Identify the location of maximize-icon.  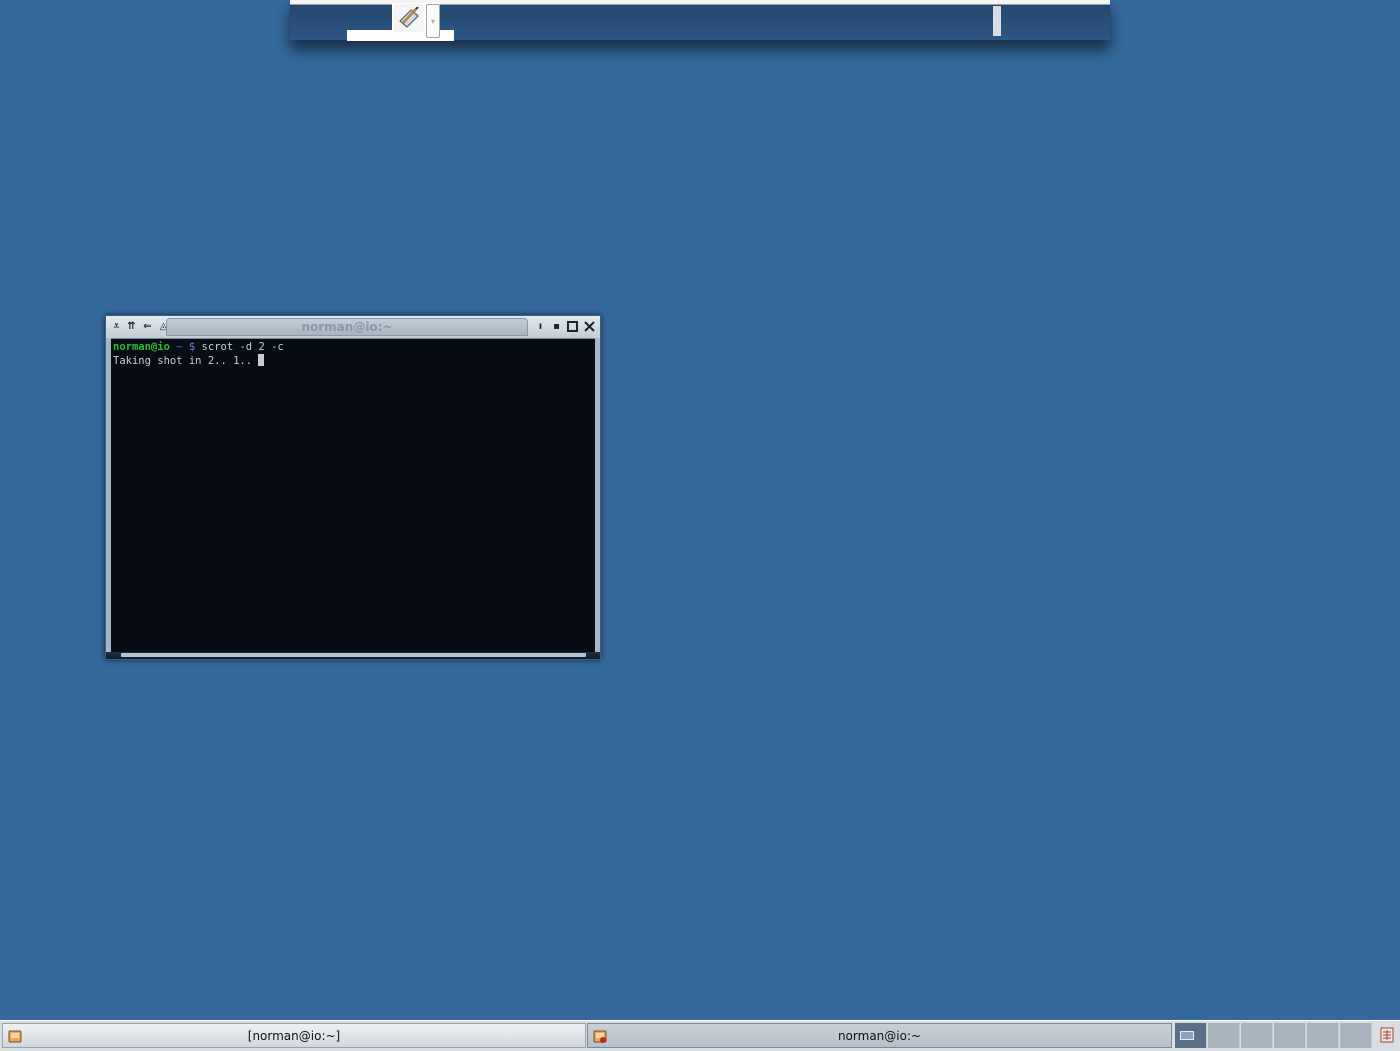
(572, 326).